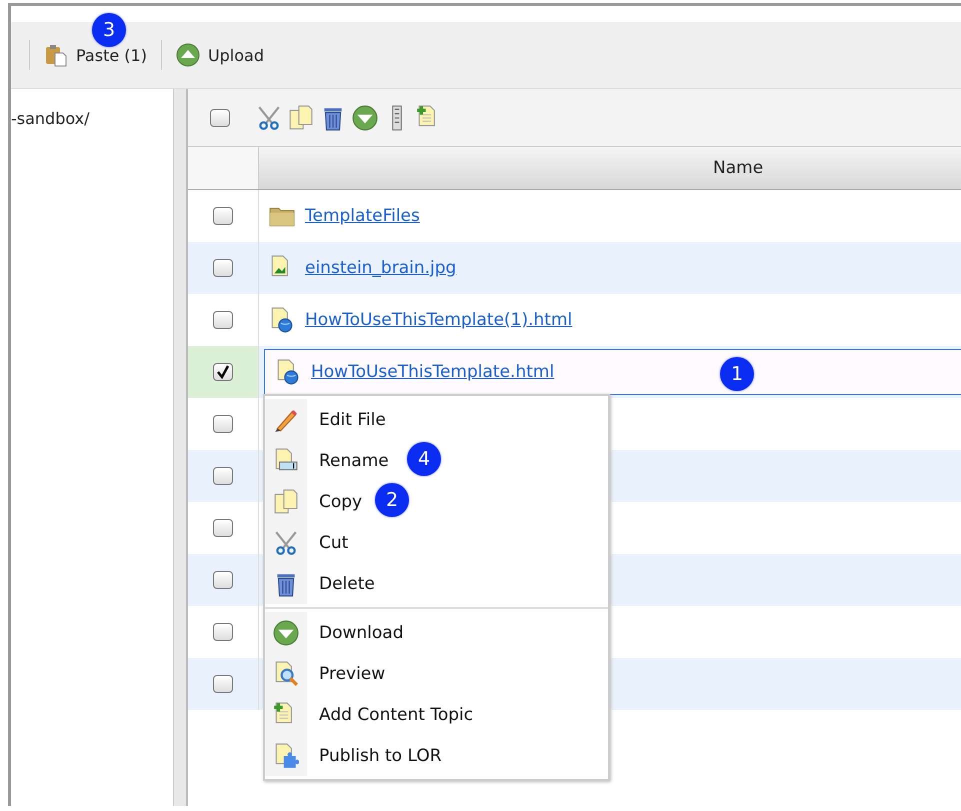 The width and height of the screenshot is (961, 811). I want to click on folder-path: -sandbox/, so click(51, 118).